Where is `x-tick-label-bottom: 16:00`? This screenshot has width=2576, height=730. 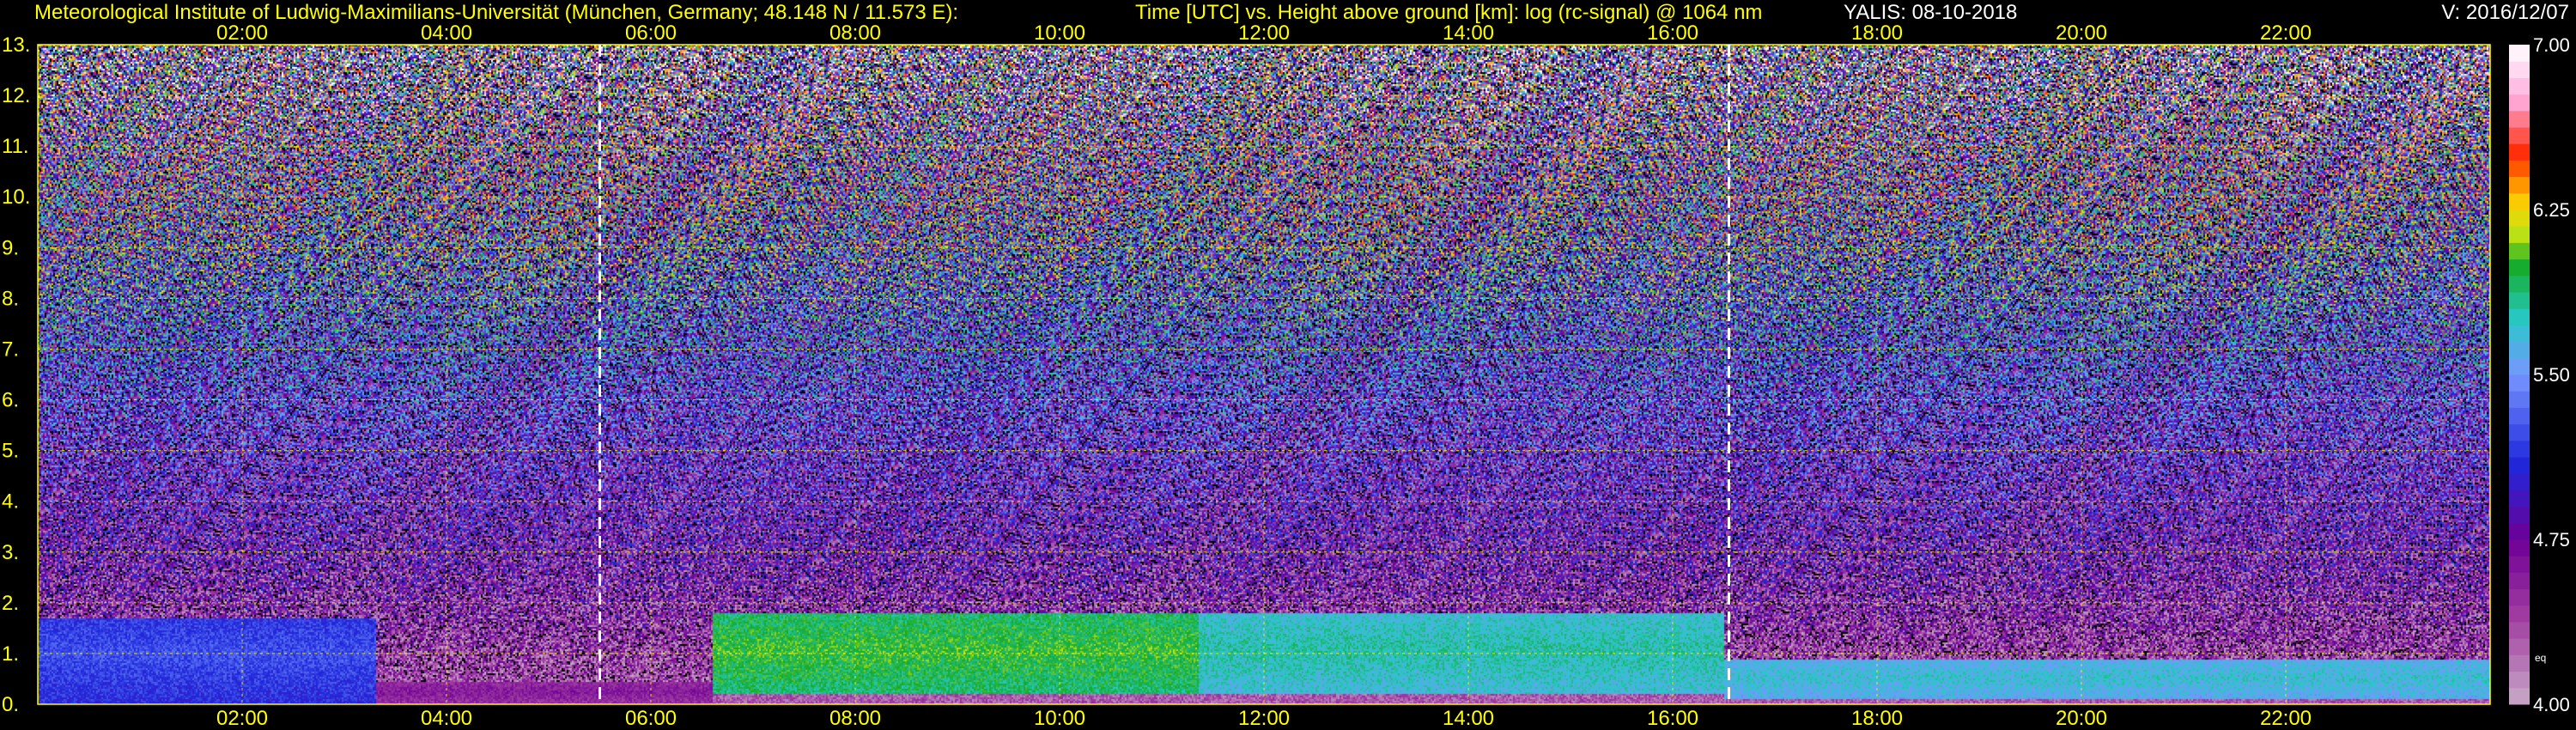 x-tick-label-bottom: 16:00 is located at coordinates (1672, 718).